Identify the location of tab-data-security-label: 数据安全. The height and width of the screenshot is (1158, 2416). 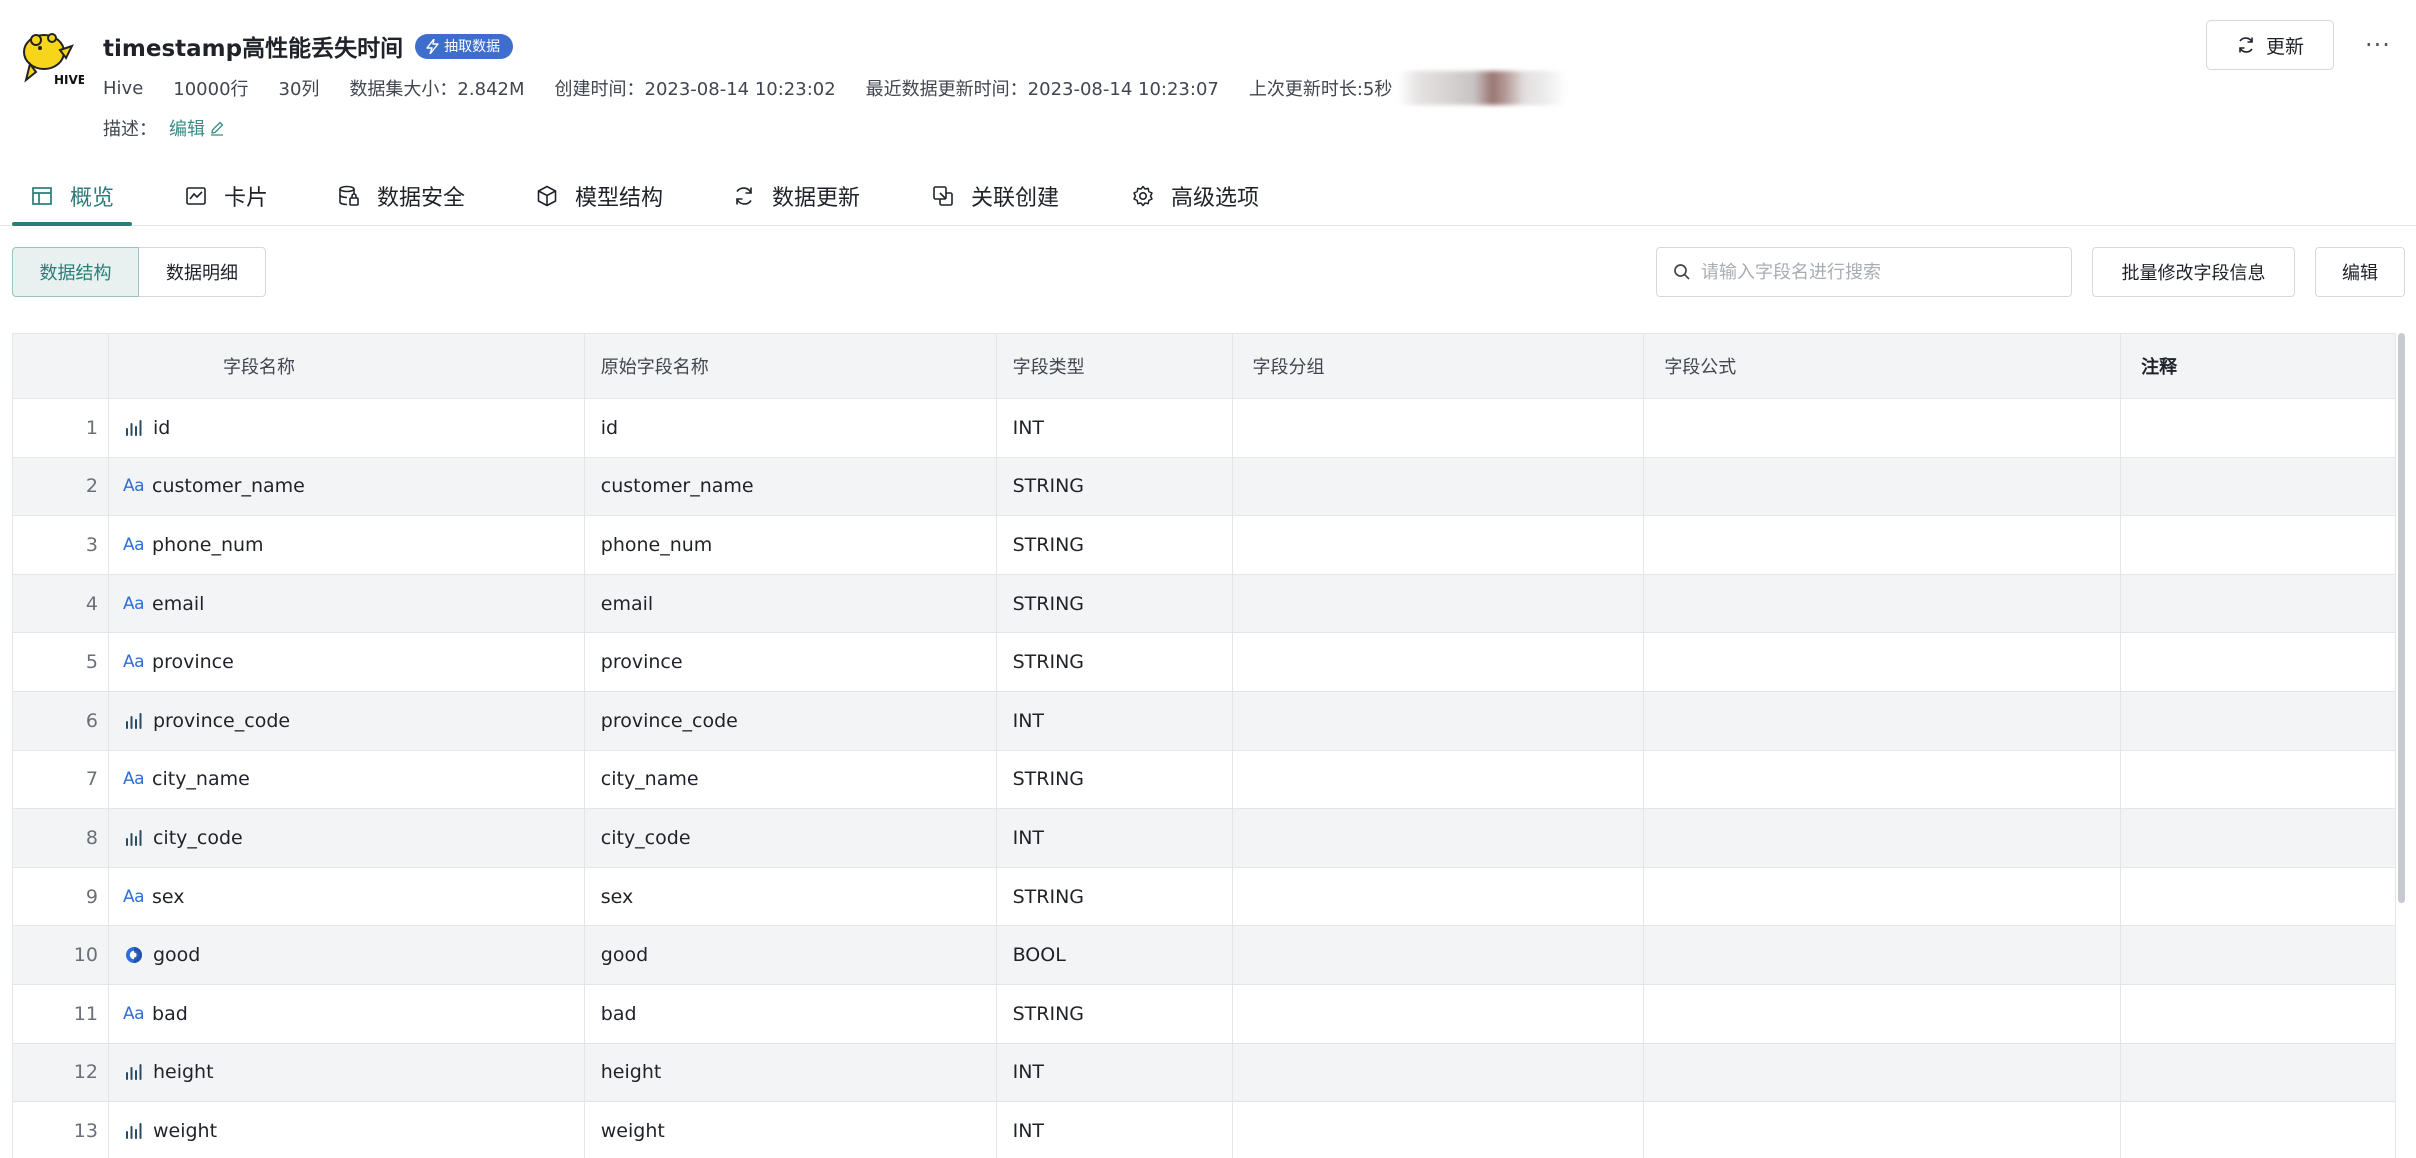
(421, 198).